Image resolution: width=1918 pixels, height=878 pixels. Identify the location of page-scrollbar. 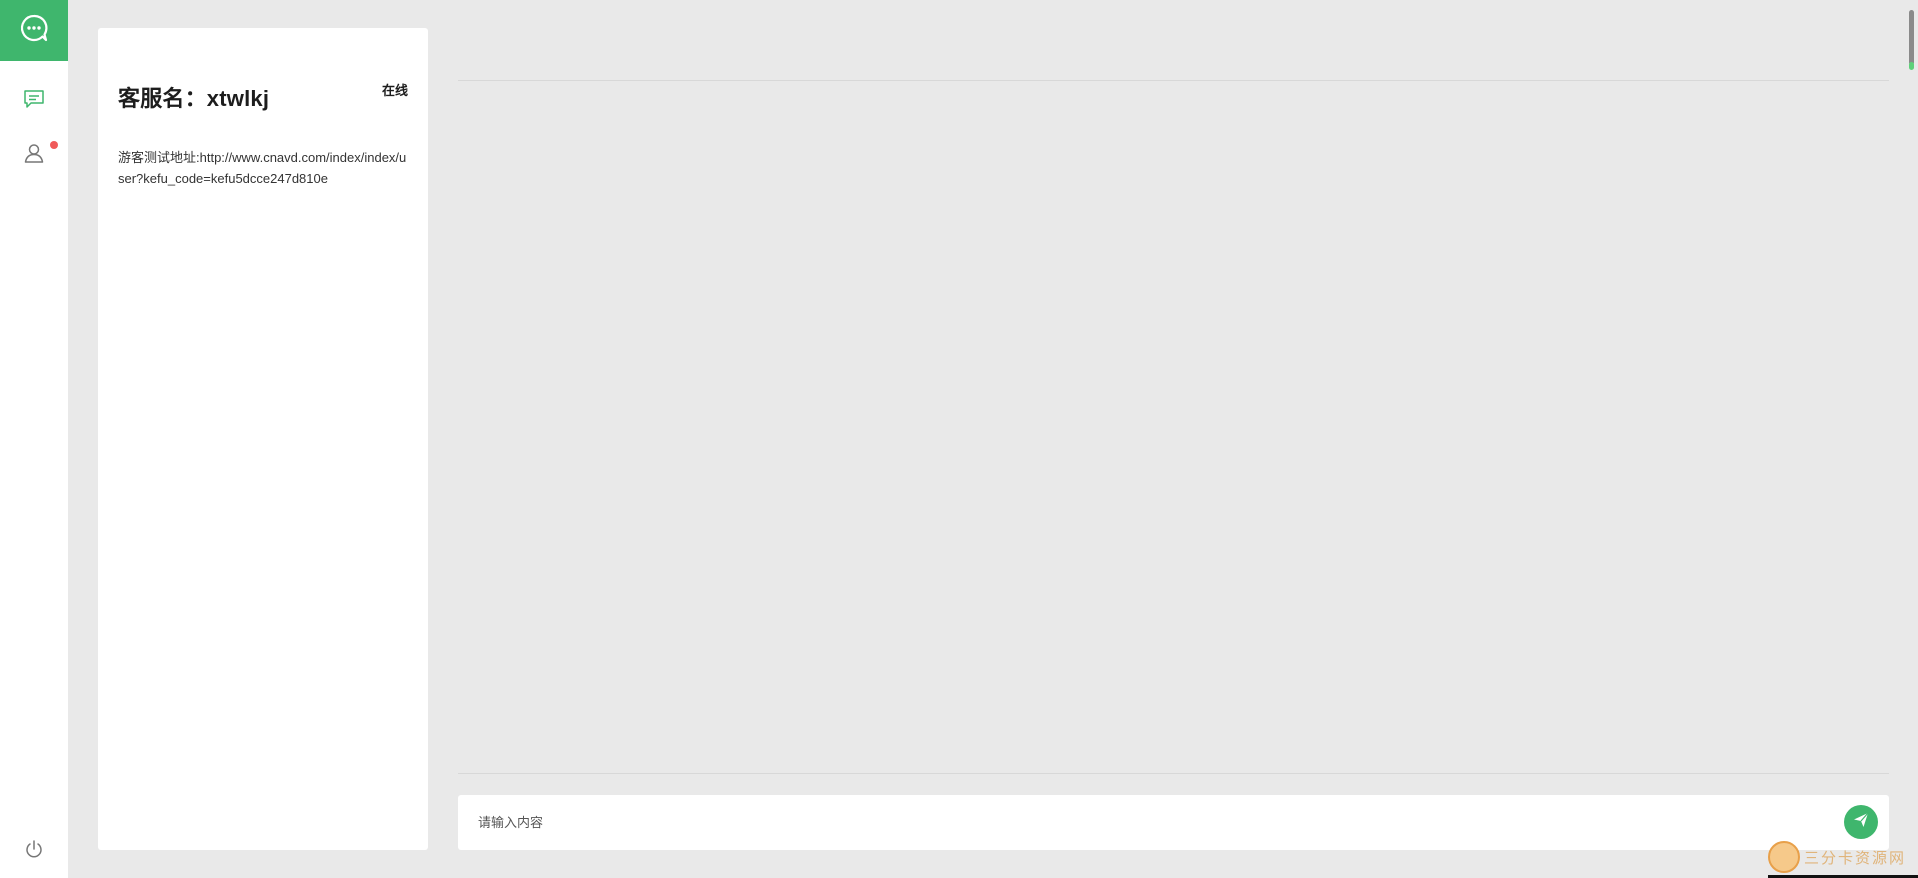
(1911, 40).